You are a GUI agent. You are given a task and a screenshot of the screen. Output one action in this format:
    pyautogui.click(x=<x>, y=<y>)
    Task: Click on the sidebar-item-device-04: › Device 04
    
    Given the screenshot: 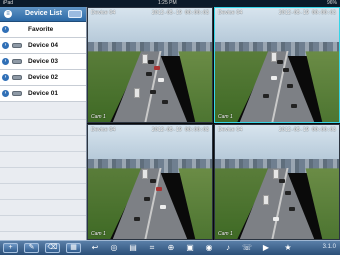 What is the action you would take?
    pyautogui.click(x=43, y=46)
    